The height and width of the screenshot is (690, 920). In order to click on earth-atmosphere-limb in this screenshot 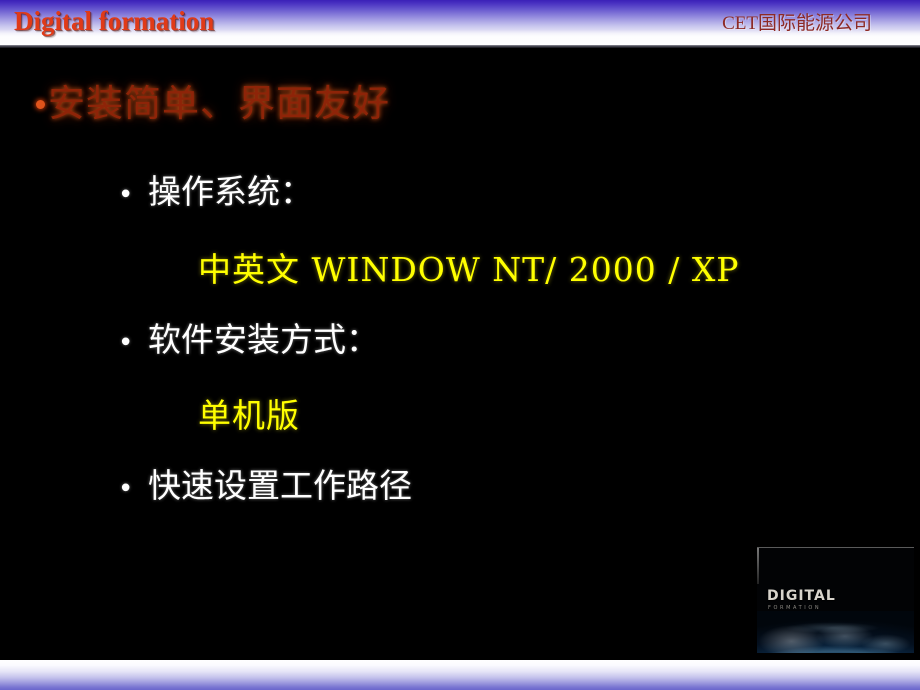, I will do `click(835, 632)`.